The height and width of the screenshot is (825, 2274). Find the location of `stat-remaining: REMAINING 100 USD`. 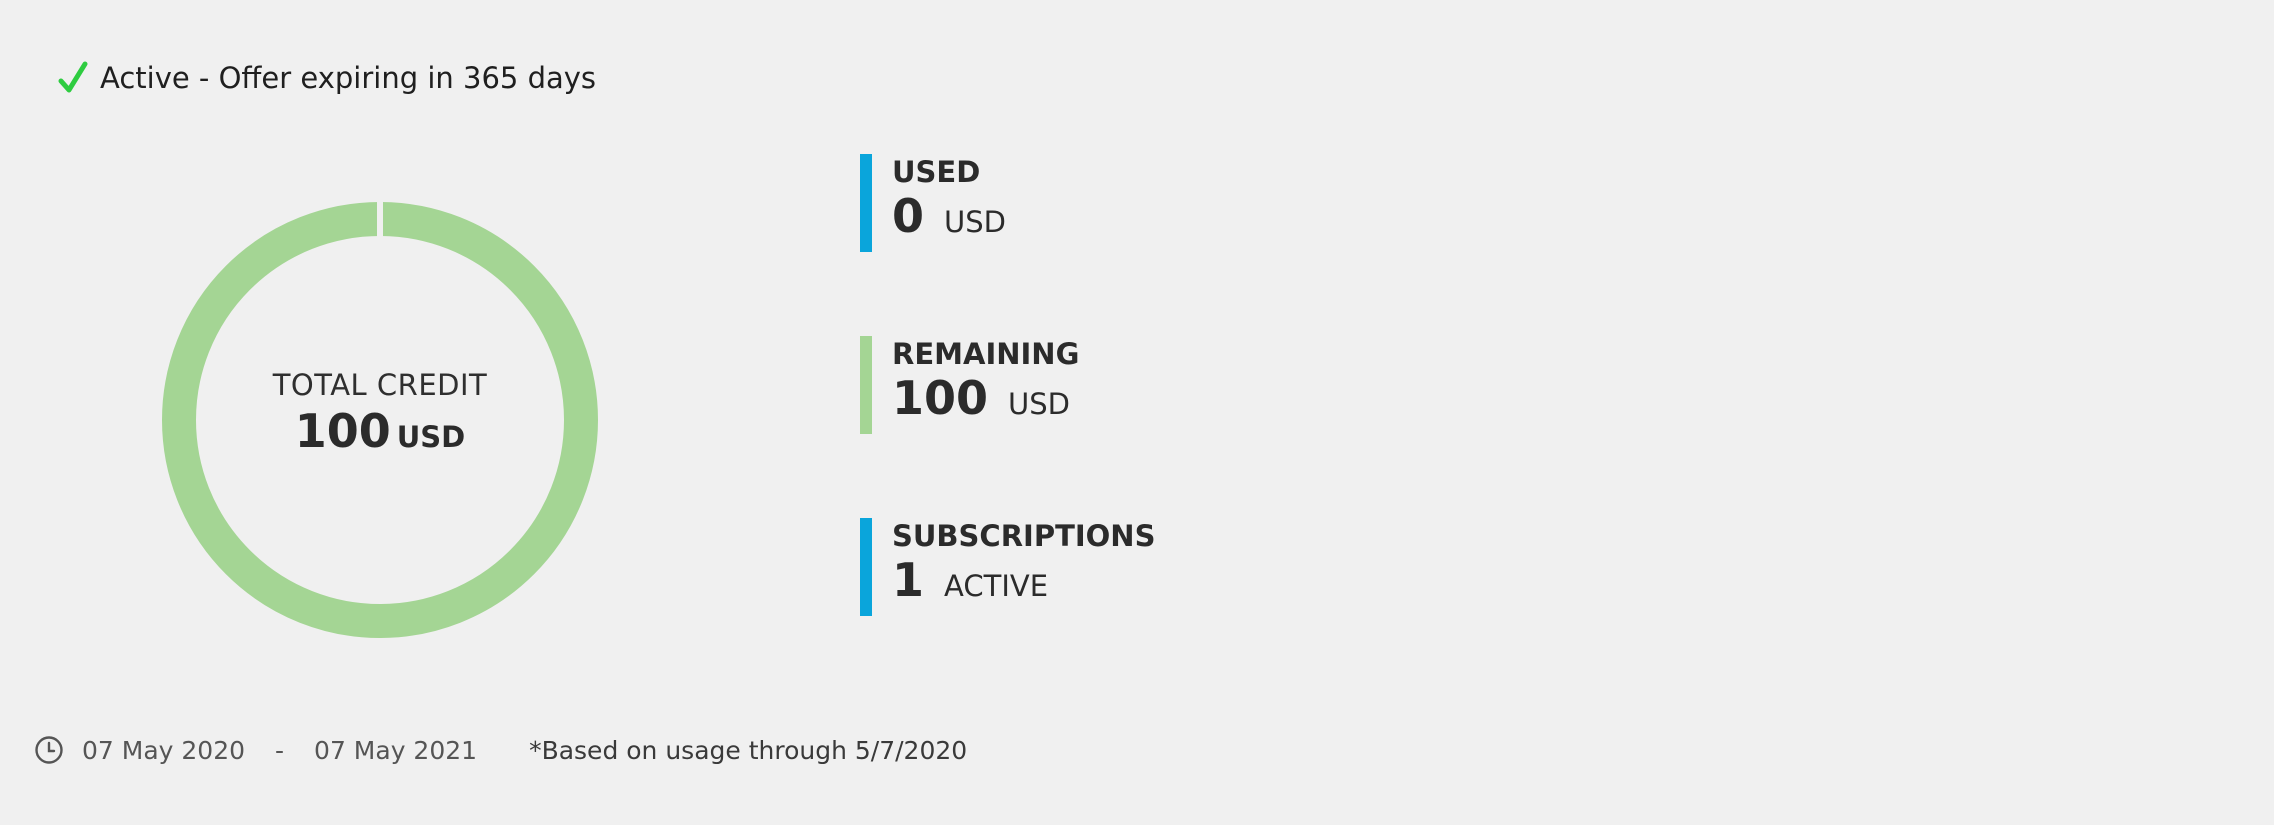

stat-remaining: REMAINING 100 USD is located at coordinates (969, 385).